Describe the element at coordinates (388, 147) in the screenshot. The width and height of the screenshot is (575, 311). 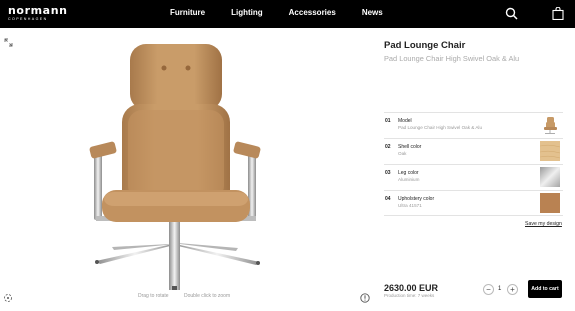
I see `option-number: 02` at that location.